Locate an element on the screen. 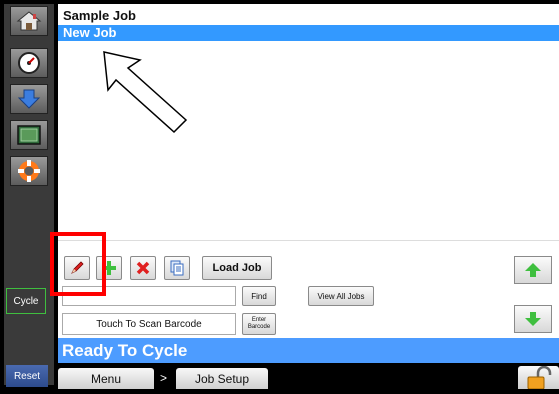 The width and height of the screenshot is (559, 394). life-ring-icon is located at coordinates (29, 171).